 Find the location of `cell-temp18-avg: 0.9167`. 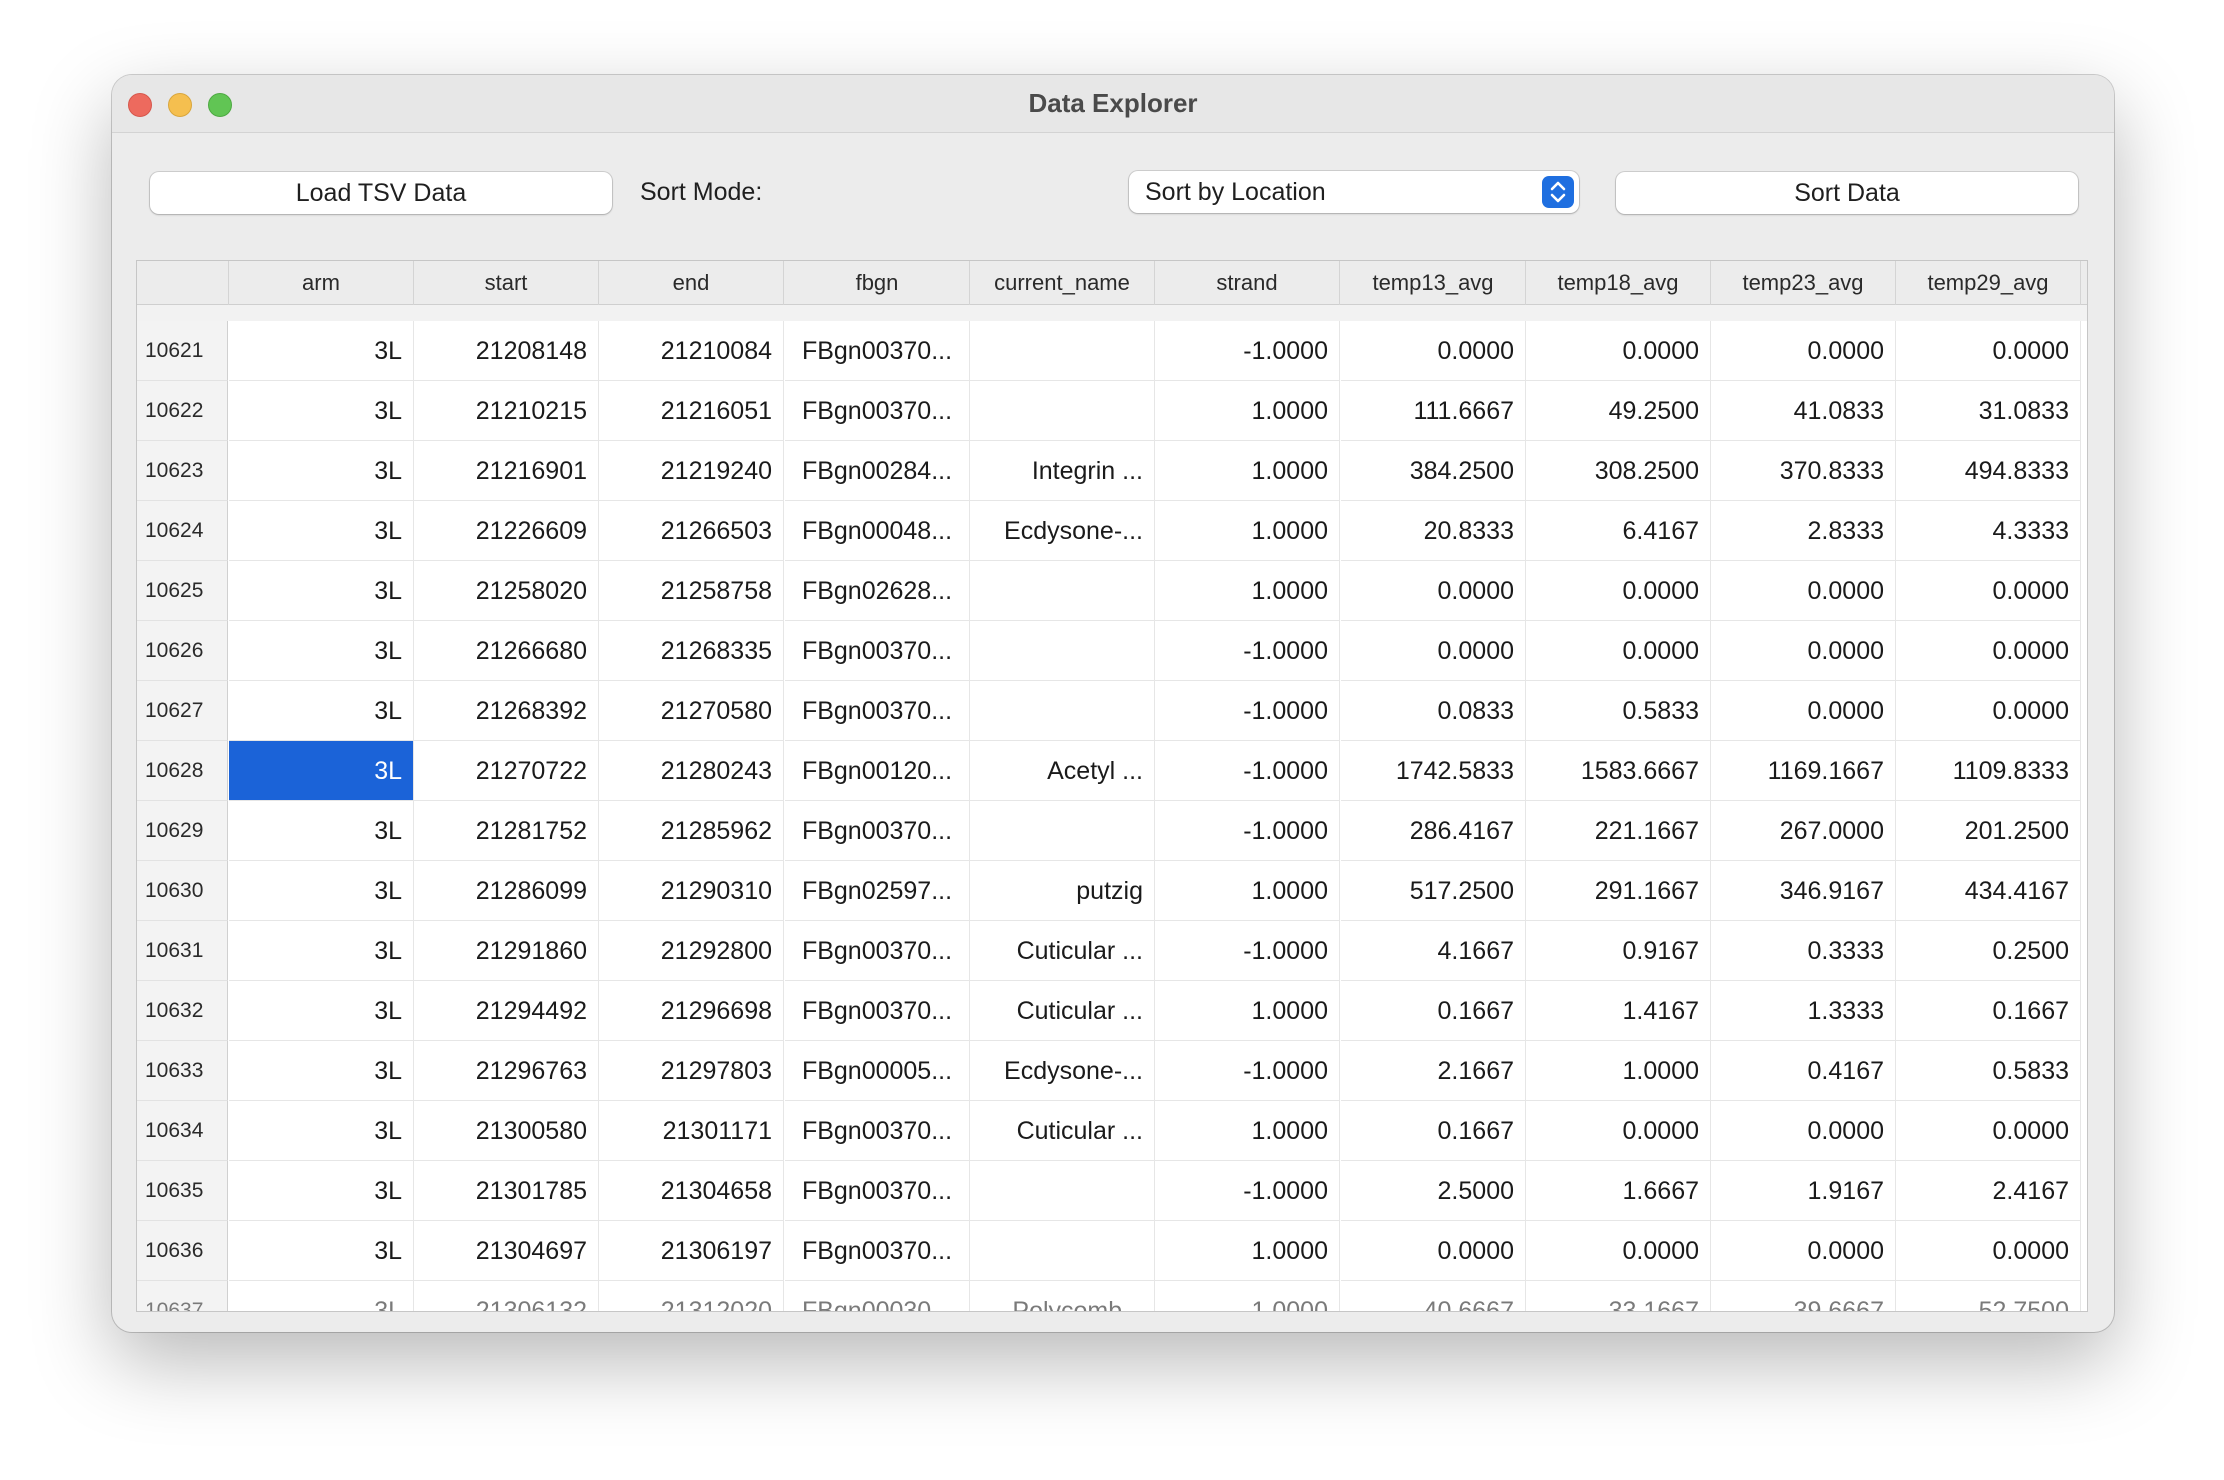

cell-temp18-avg: 0.9167 is located at coordinates (1618, 951).